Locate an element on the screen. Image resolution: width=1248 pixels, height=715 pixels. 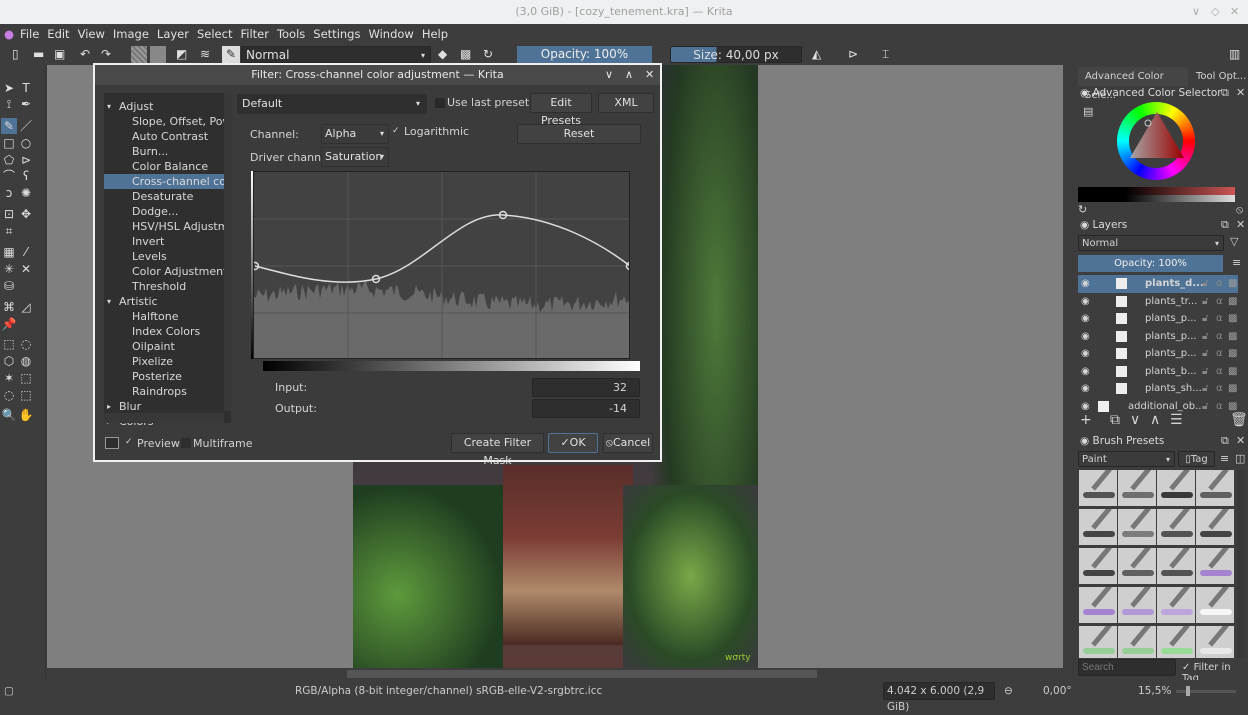
rotation-dial-icon: ⊖ is located at coordinates (1008, 691).